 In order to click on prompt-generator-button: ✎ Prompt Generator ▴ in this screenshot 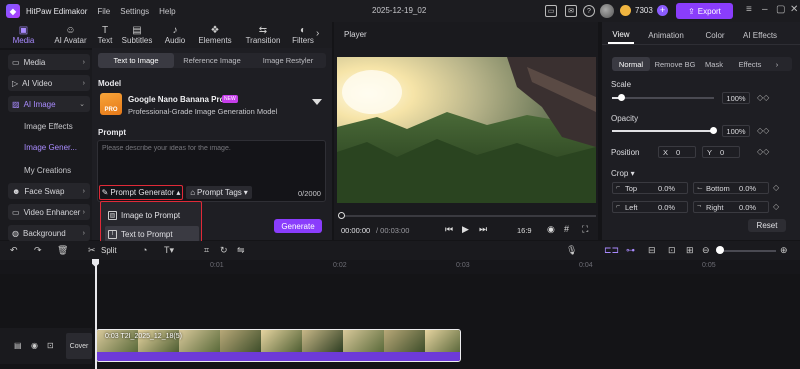, I will do `click(141, 192)`.